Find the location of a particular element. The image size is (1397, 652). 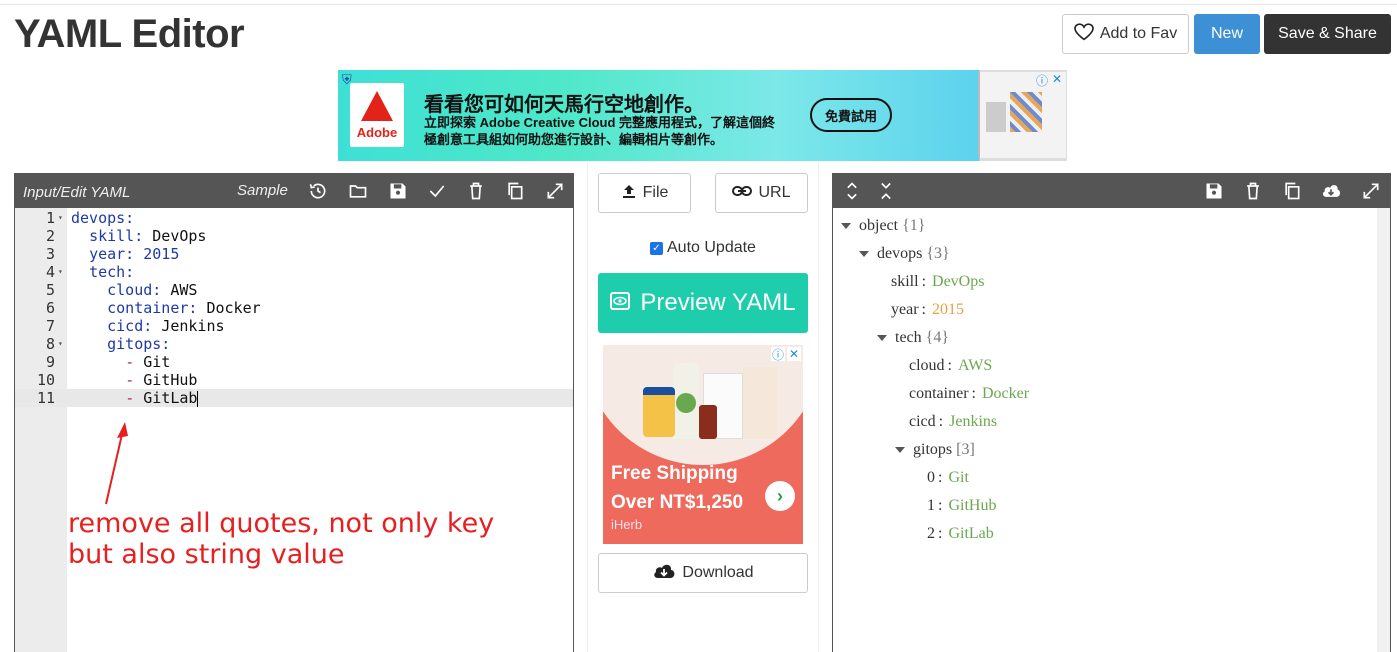

ad-headline: 看看您可如何天馬行空地創作。 is located at coordinates (564, 105).